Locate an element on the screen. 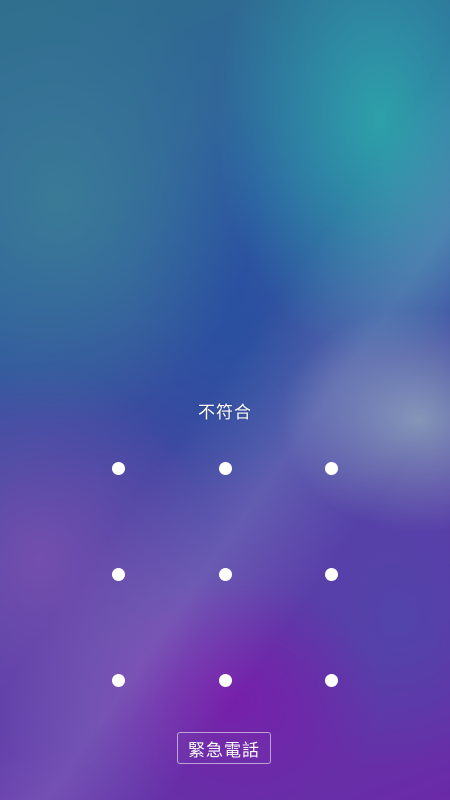  pattern-dot-5-marker is located at coordinates (225, 574).